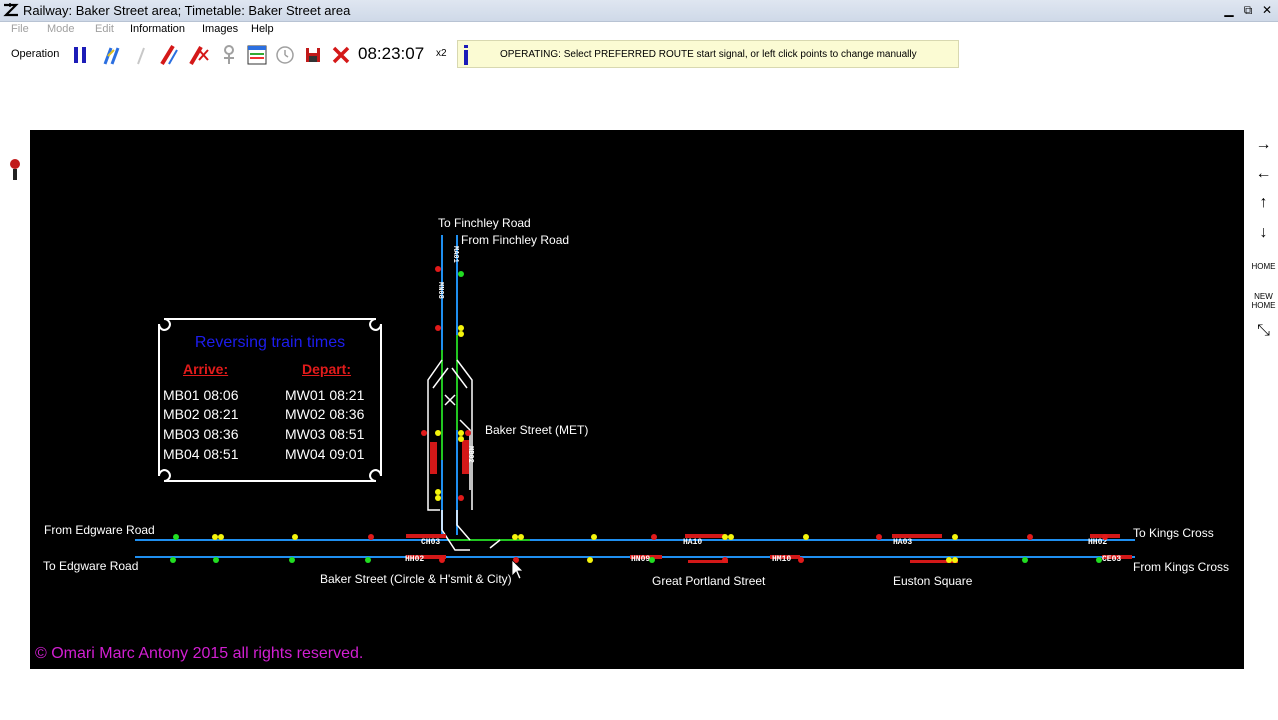 The image size is (1278, 720). I want to click on info-icon, so click(466, 55).